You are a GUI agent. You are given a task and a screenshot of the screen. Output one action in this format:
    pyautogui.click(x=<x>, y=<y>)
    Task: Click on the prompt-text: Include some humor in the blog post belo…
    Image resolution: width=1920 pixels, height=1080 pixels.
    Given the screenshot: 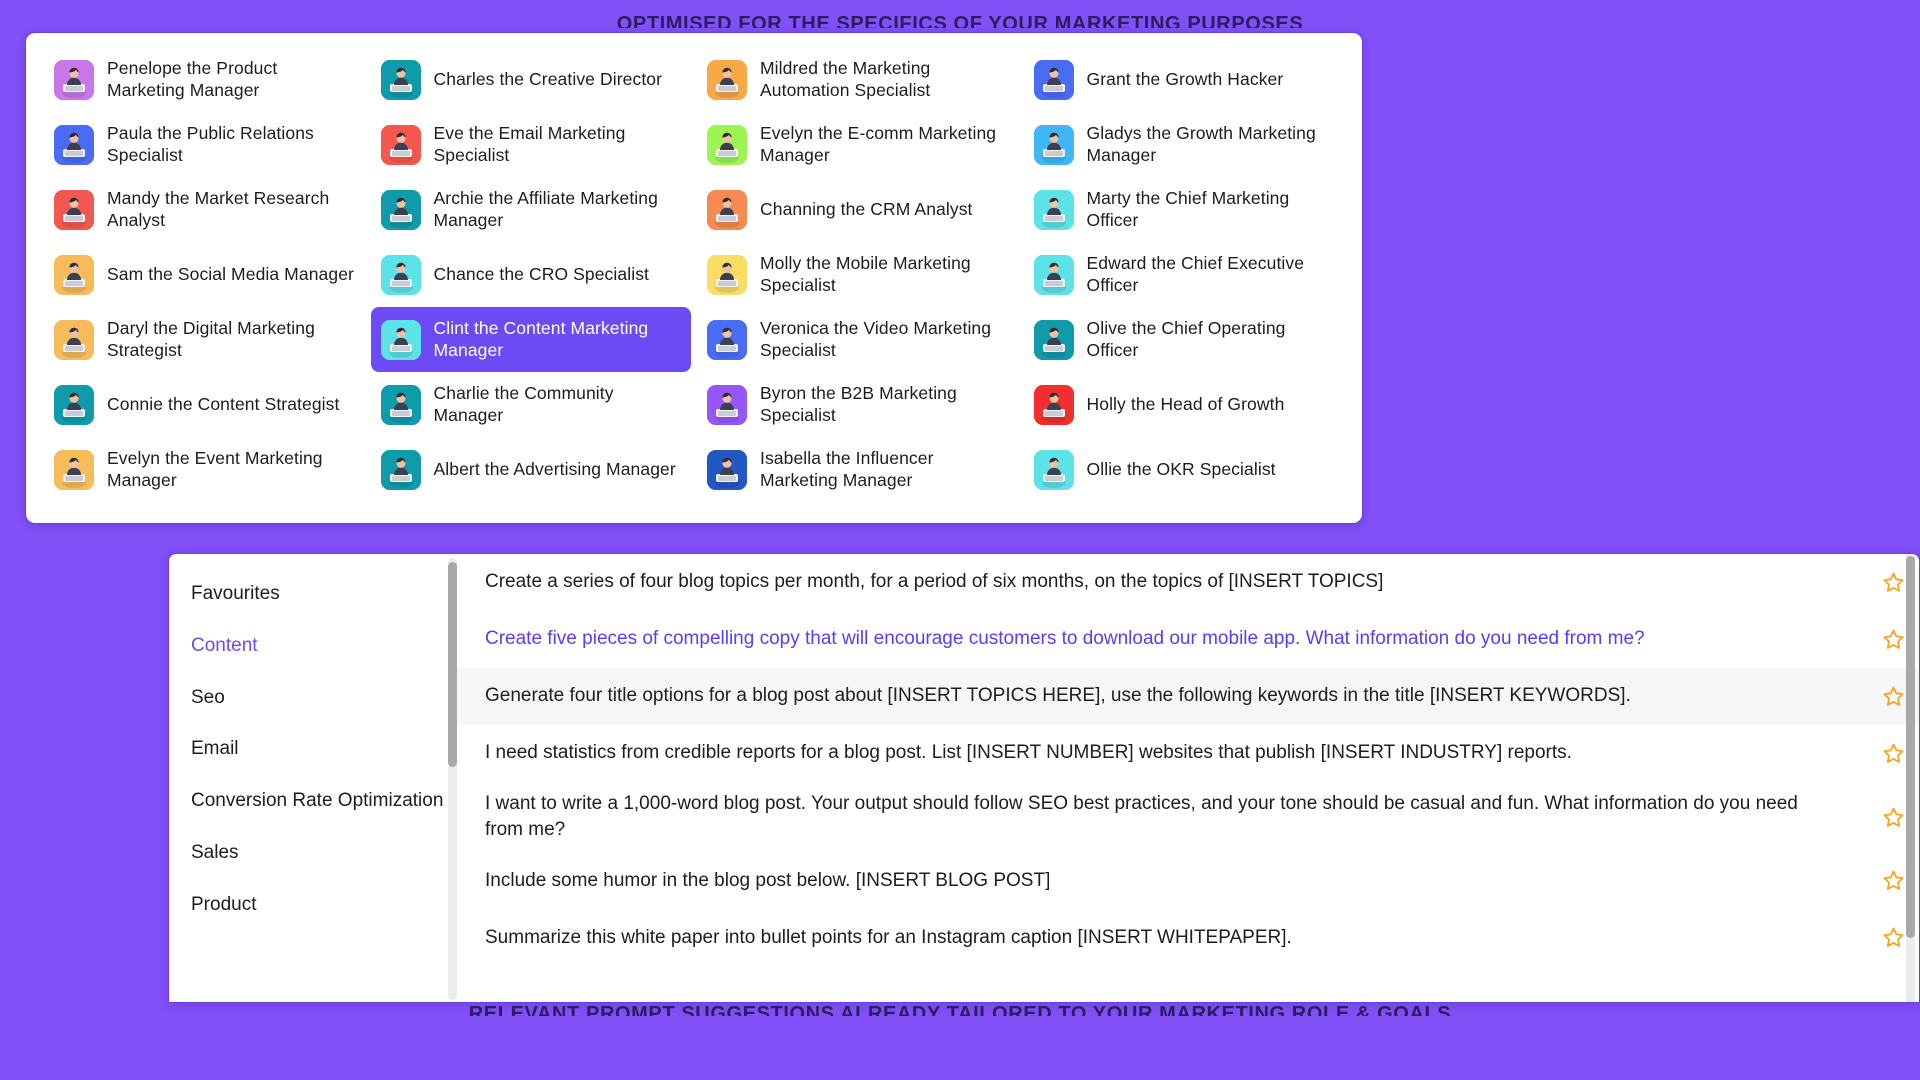 What is the action you would take?
    pyautogui.click(x=768, y=880)
    